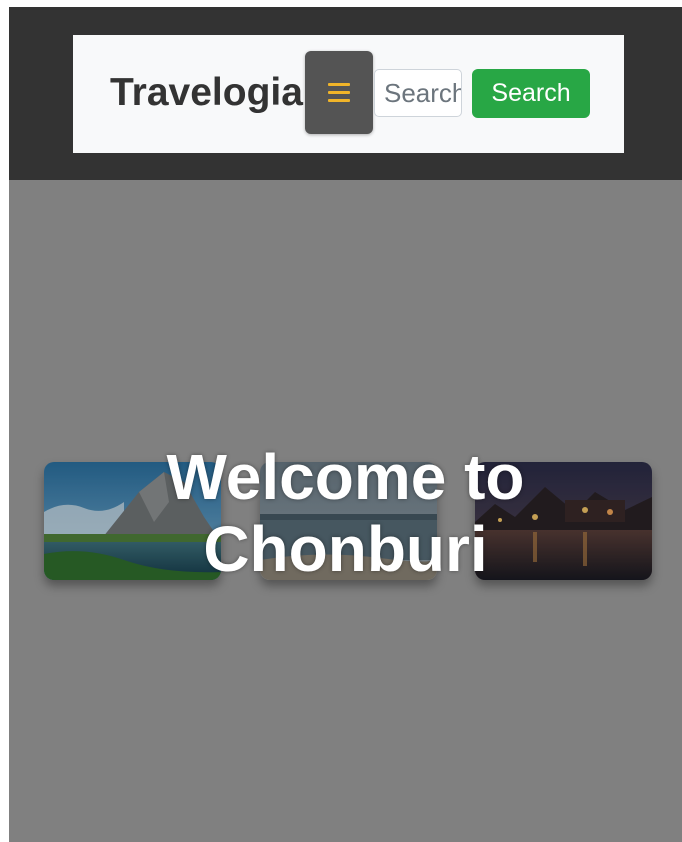  Describe the element at coordinates (531, 93) in the screenshot. I see `search-button: Search` at that location.